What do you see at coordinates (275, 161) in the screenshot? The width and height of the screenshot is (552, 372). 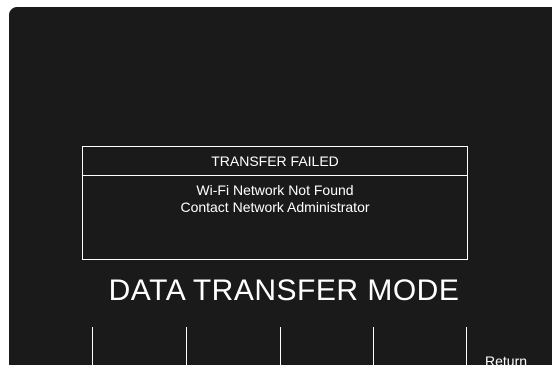 I see `dialog-title: TRANSFER FAILED` at bounding box center [275, 161].